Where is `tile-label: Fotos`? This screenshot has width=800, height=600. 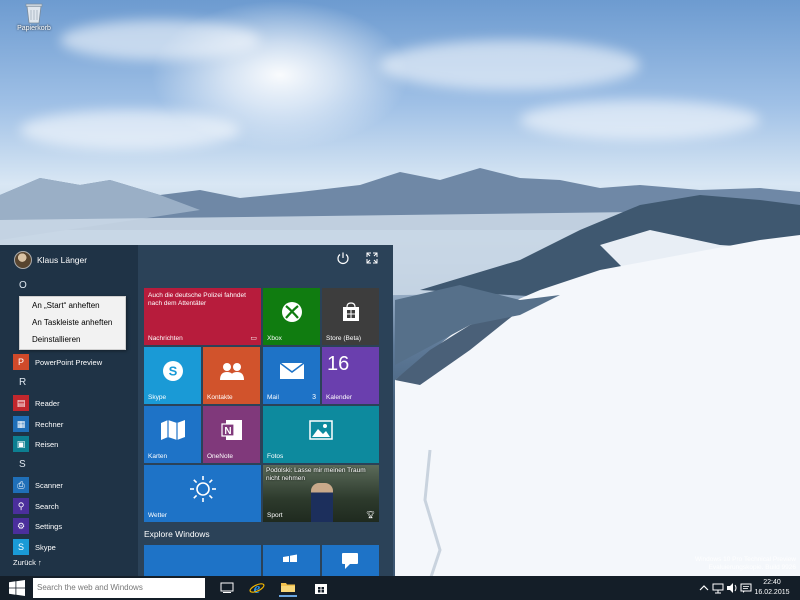 tile-label: Fotos is located at coordinates (275, 456).